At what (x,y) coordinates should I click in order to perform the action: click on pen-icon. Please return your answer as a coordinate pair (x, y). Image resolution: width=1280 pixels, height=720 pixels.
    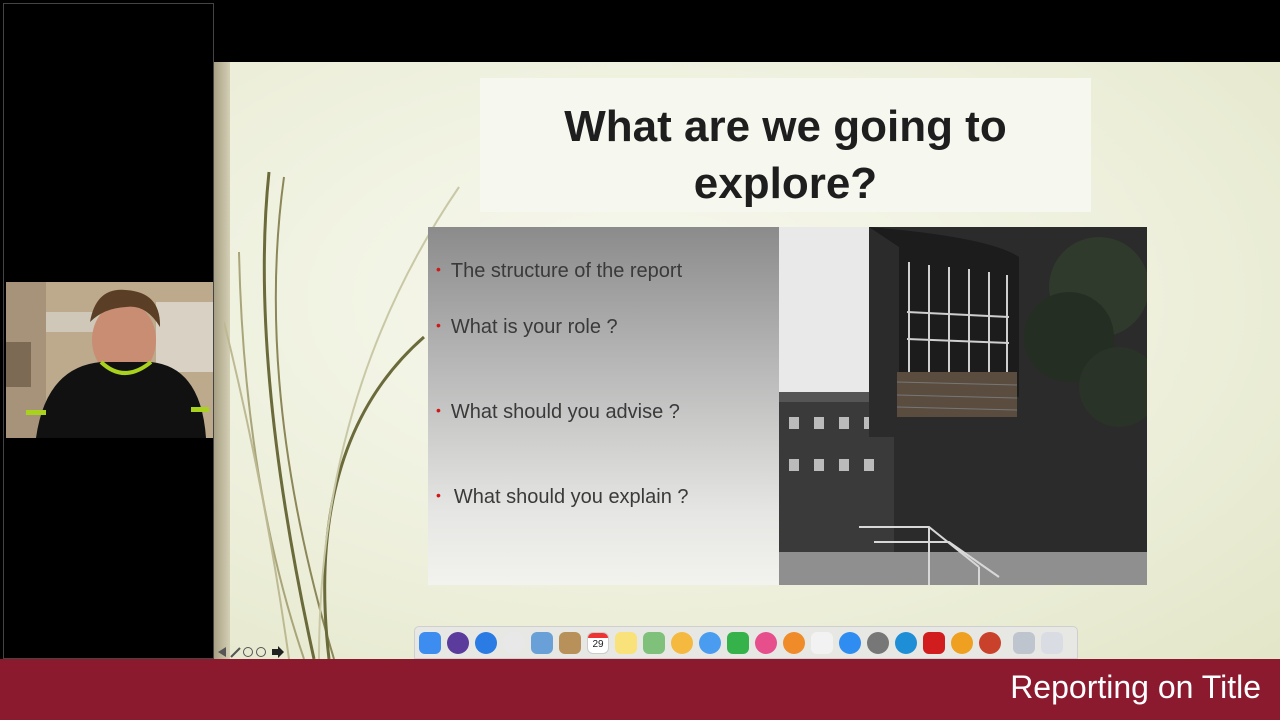
    Looking at the image, I should click on (235, 652).